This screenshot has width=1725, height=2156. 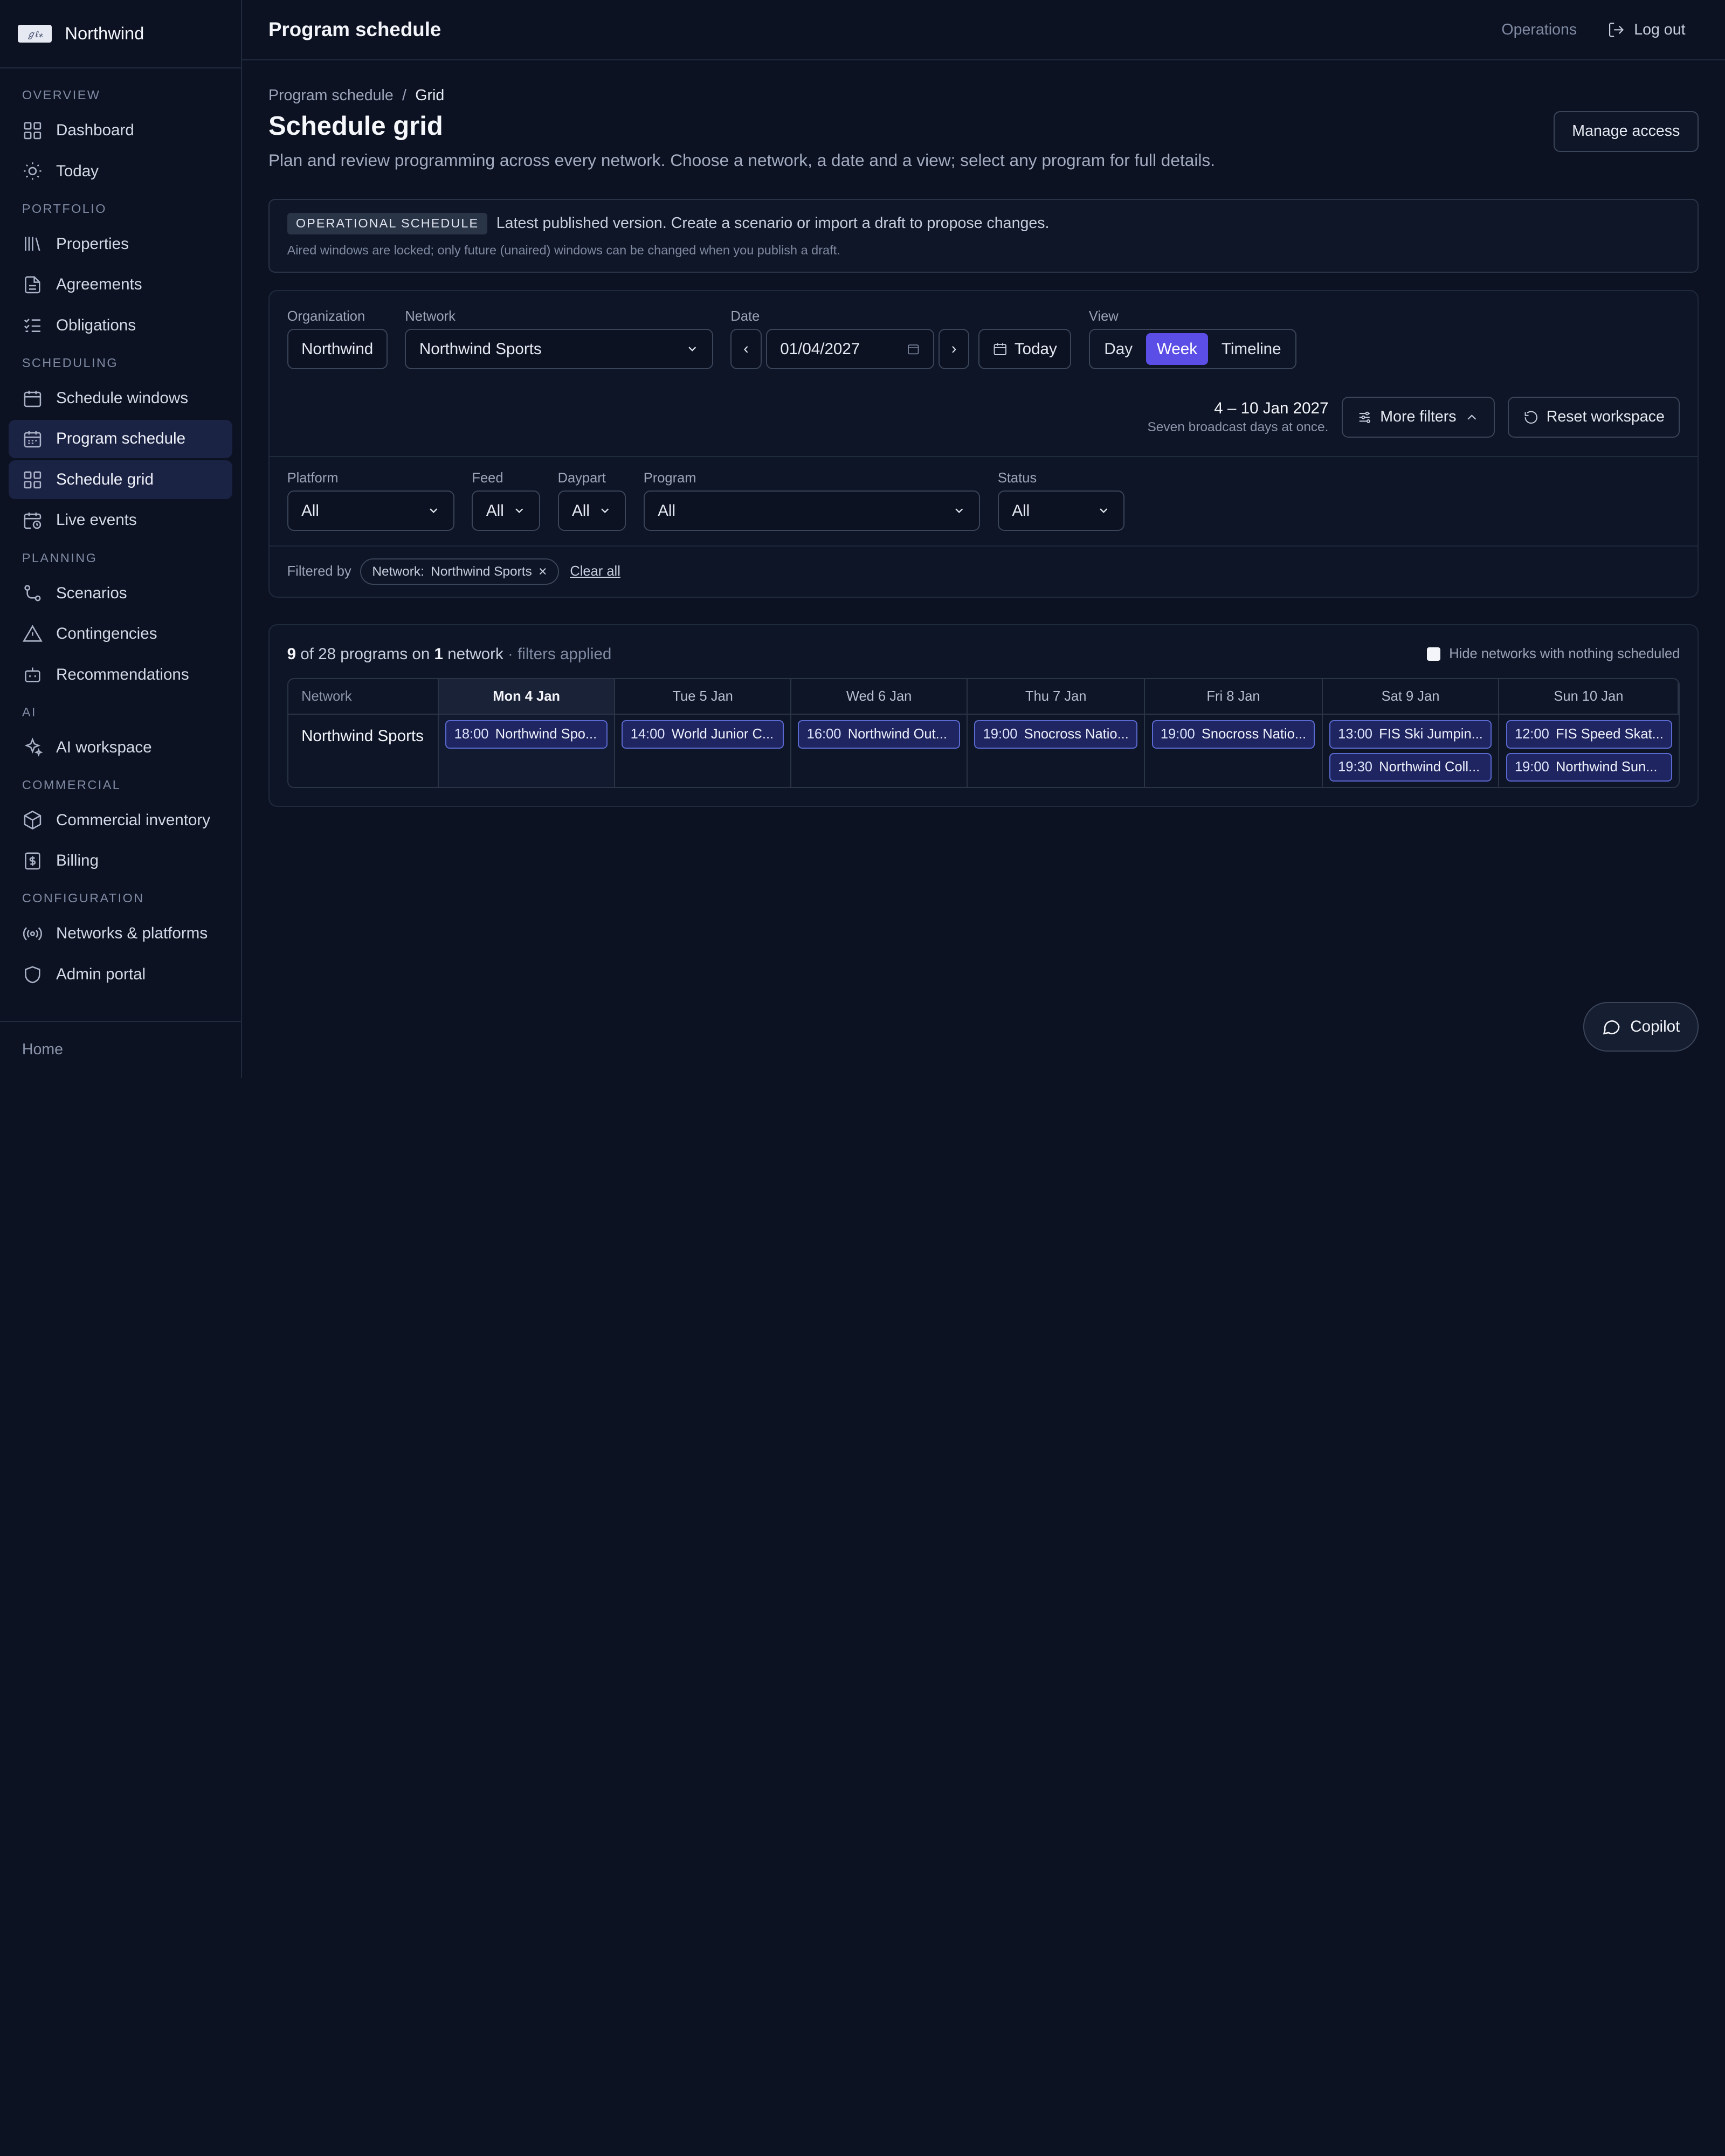 What do you see at coordinates (105, 479) in the screenshot?
I see `sidebar-item-label: Schedule grid` at bounding box center [105, 479].